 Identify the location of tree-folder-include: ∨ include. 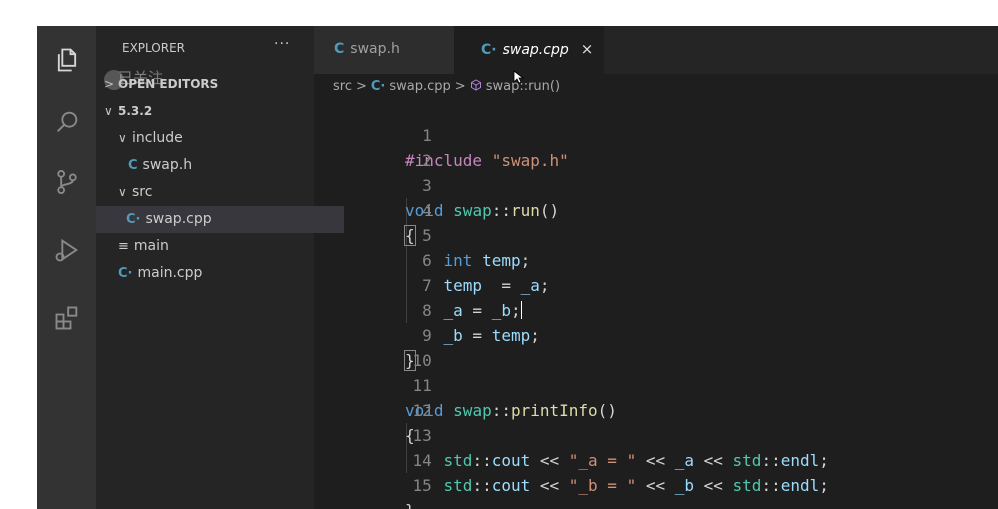
(216, 138).